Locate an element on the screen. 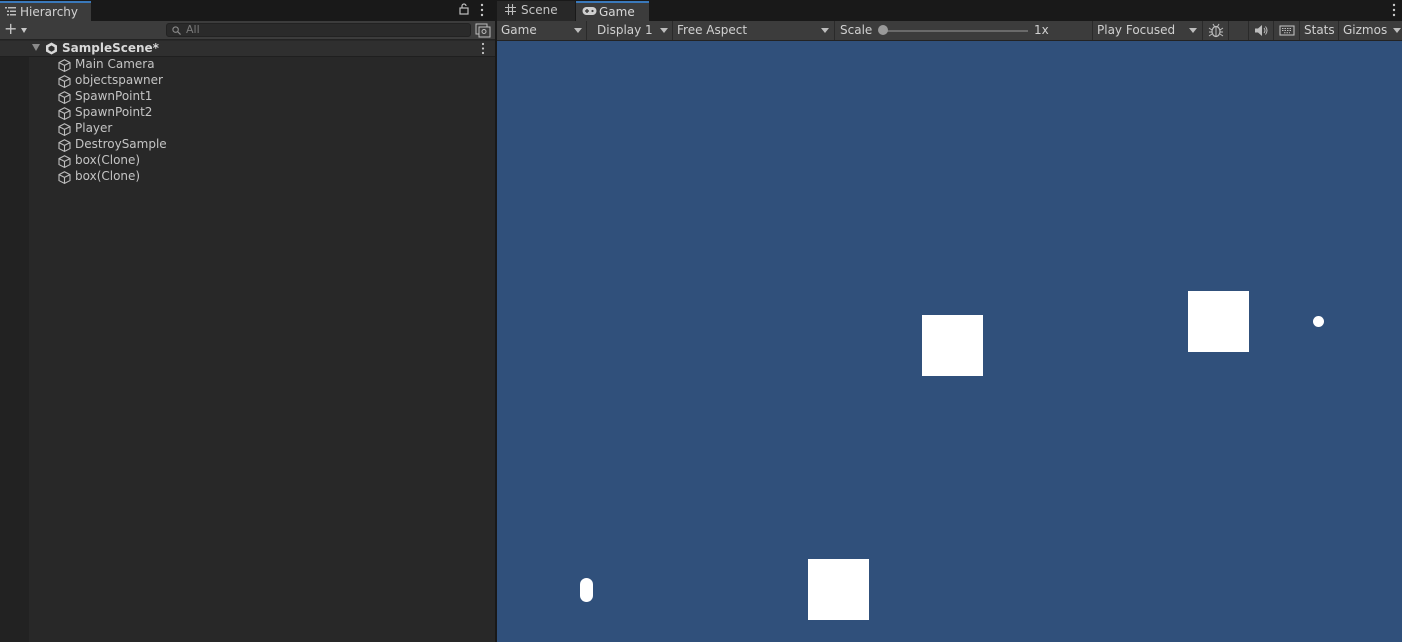 This screenshot has height=642, width=1402. tab-game: Game is located at coordinates (612, 11).